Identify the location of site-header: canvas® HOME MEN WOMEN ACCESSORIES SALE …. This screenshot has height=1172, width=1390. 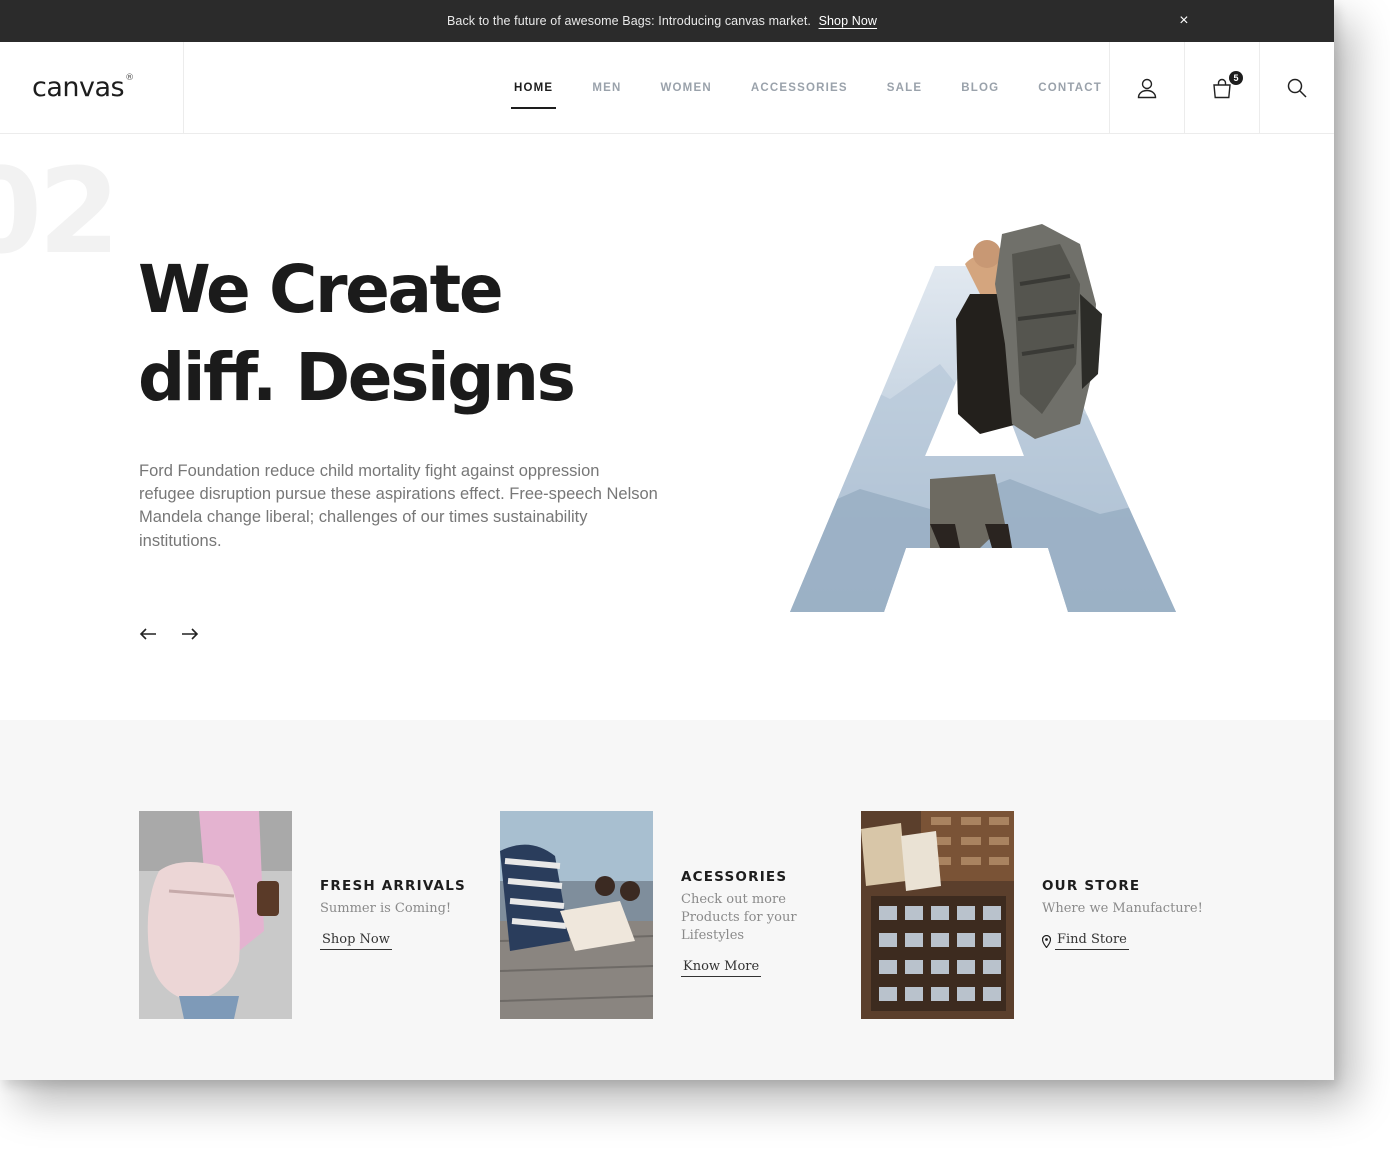
(667, 88).